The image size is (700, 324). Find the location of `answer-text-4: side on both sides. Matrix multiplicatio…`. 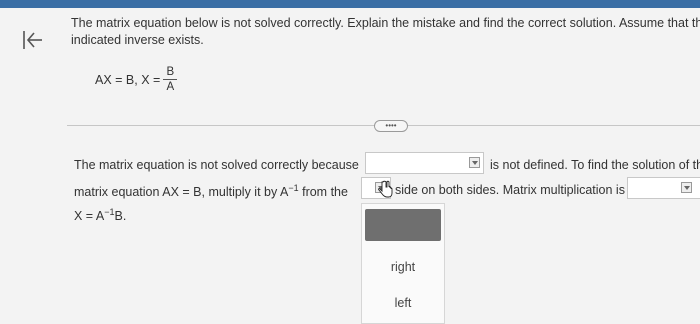

answer-text-4: side on both sides. Matrix multiplicatio… is located at coordinates (510, 190).